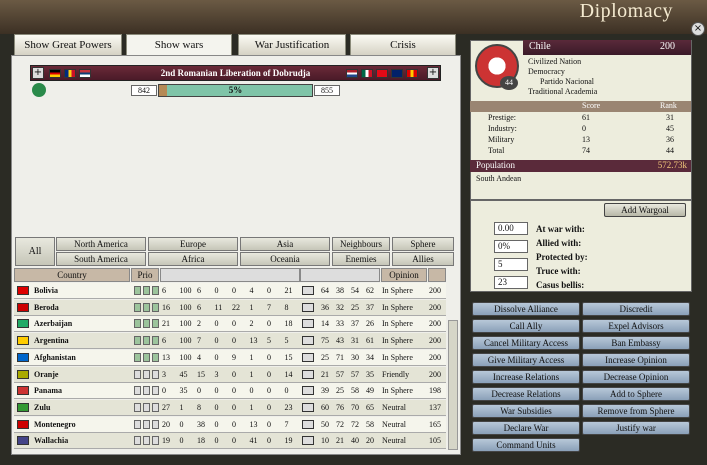 This screenshot has width=707, height=465. I want to click on influence-cell: 200, so click(435, 374).